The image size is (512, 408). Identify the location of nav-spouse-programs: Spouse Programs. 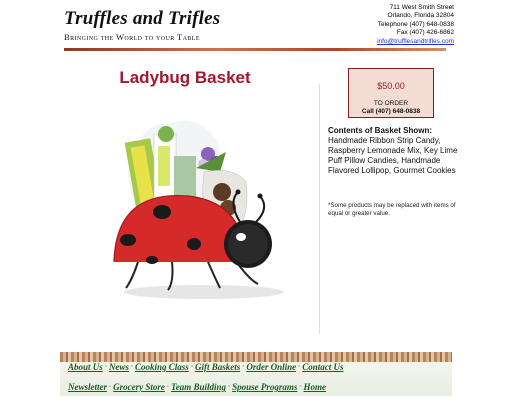
(264, 387).